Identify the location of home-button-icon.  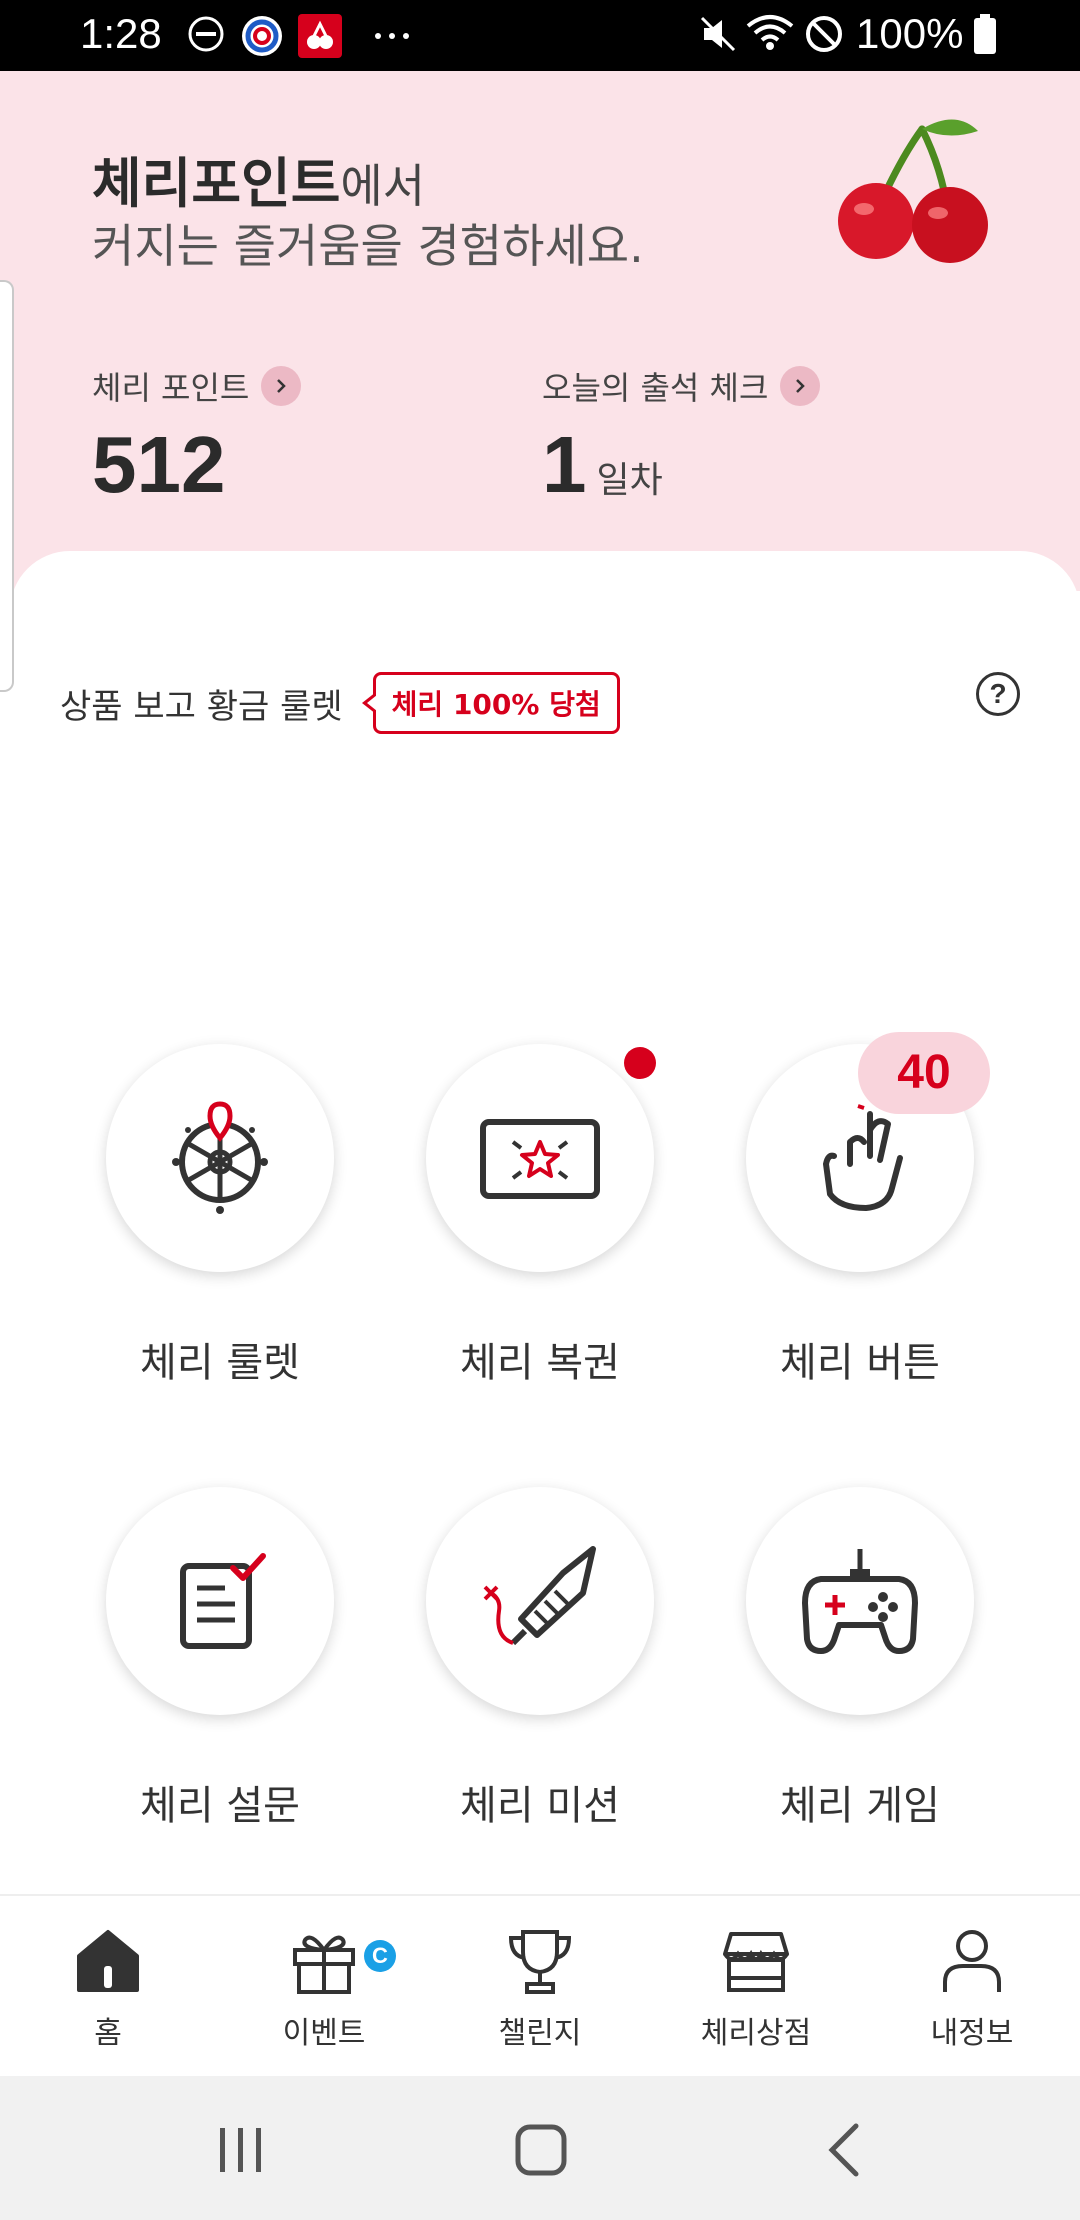
(541, 2150).